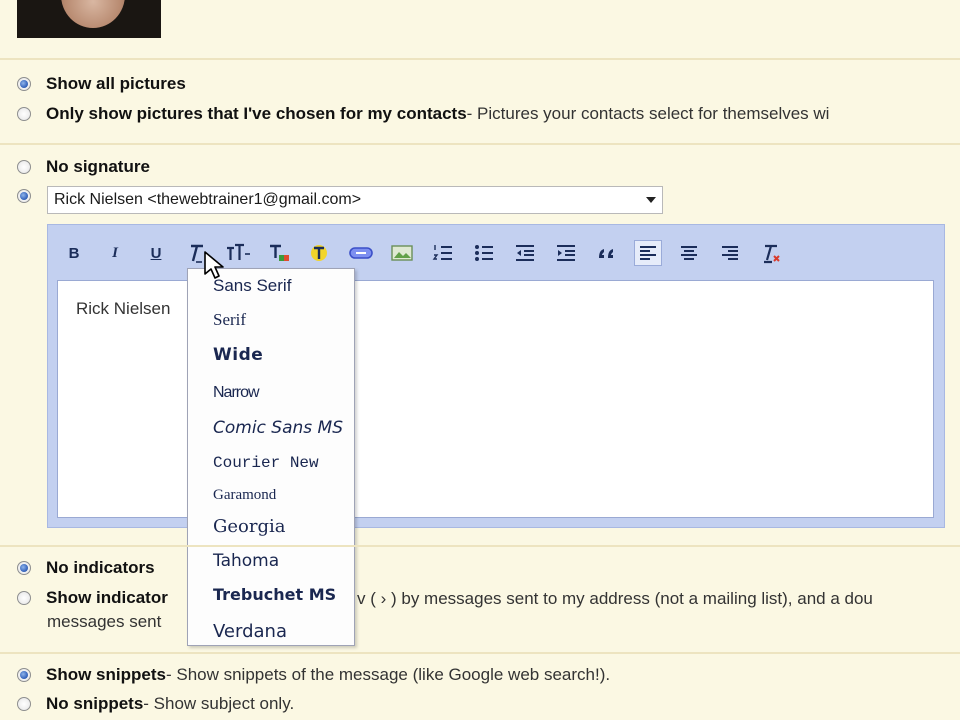 The image size is (960, 720). I want to click on option-no-indicators: No indicators, so click(86, 568).